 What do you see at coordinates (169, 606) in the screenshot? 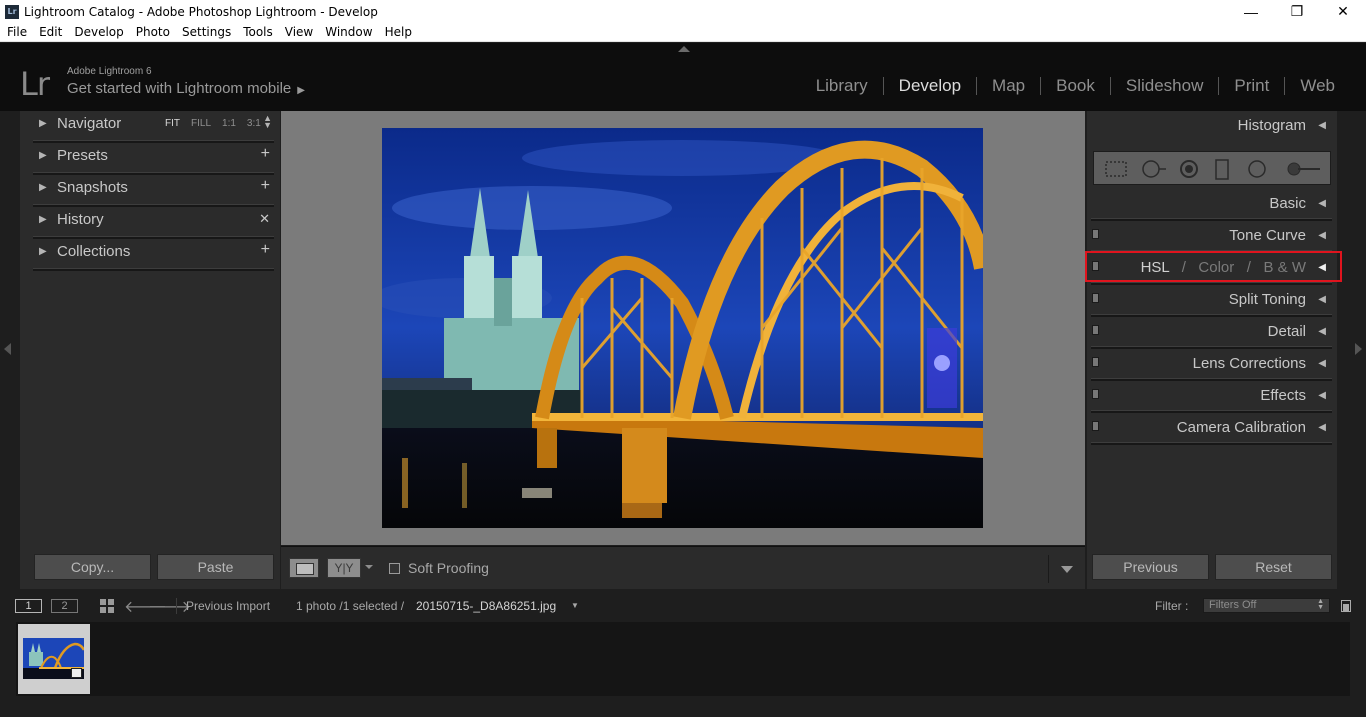
I see `forward-arrow-icon: 🡒` at bounding box center [169, 606].